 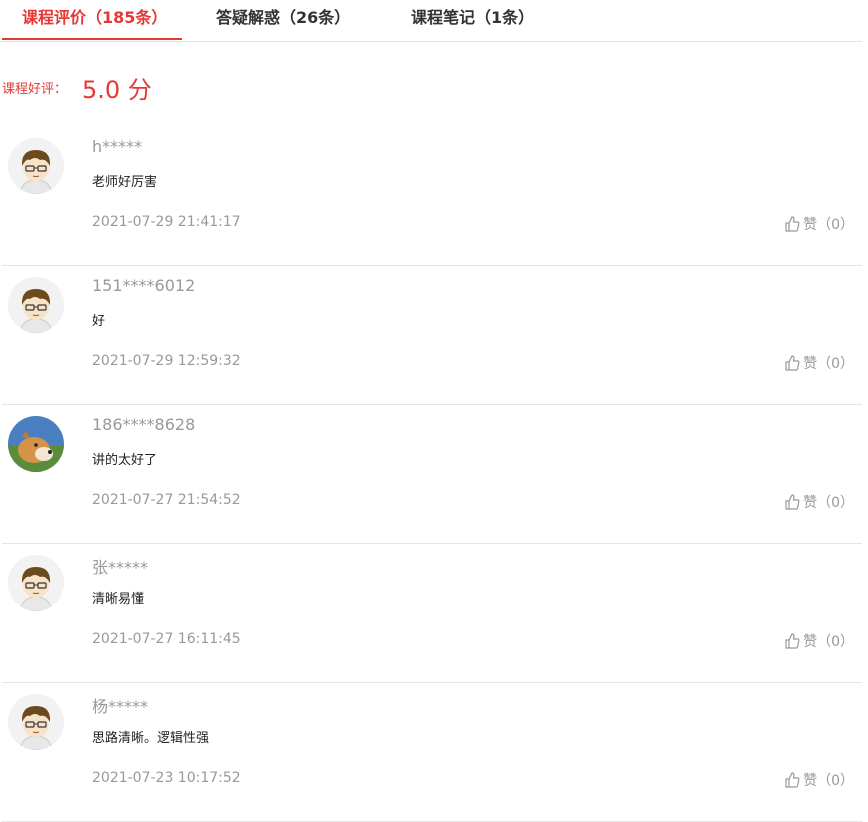 What do you see at coordinates (166, 222) in the screenshot?
I see `review-time: 2021-07-29 21:41:17` at bounding box center [166, 222].